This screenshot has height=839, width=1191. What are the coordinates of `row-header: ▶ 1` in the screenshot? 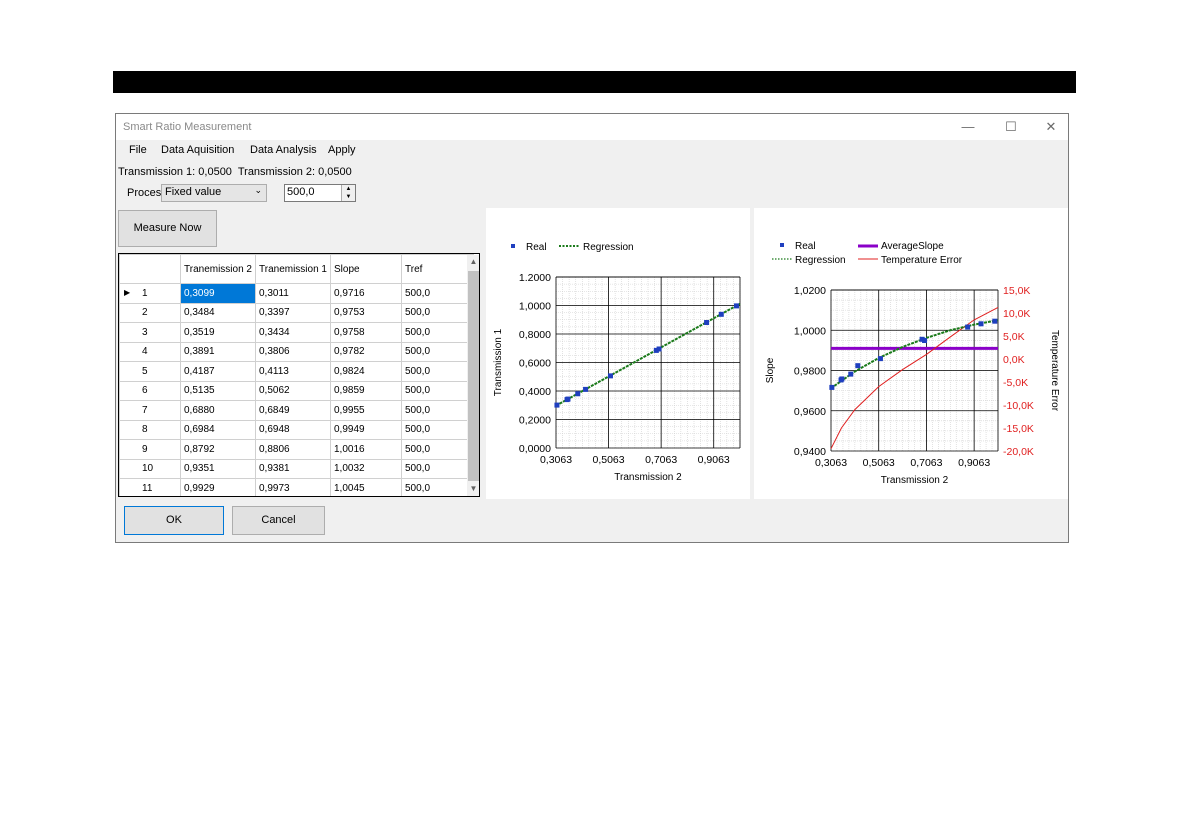 It's located at (150, 293).